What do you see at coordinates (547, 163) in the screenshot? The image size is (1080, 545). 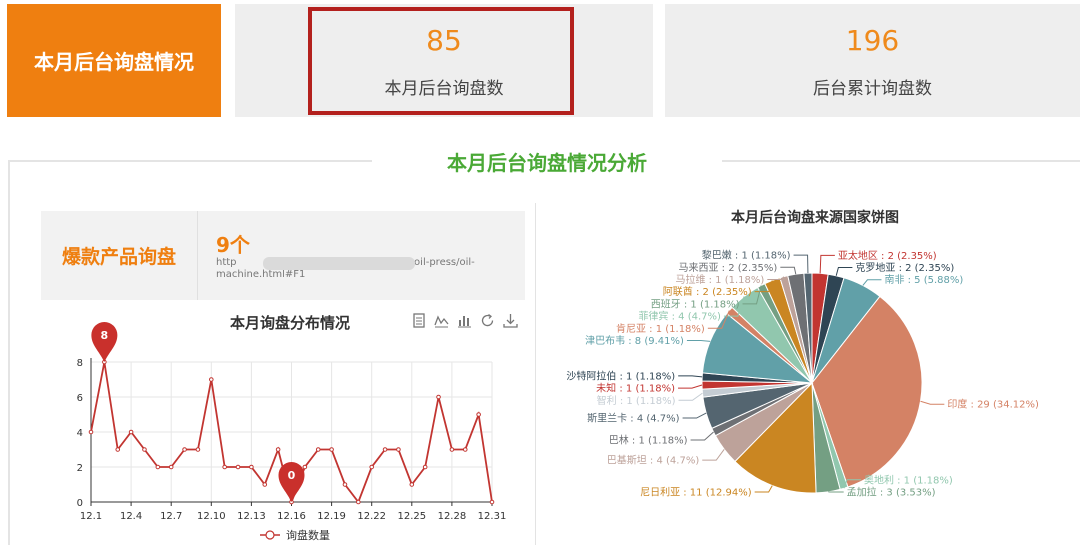 I see `section-title: 本月后台询盘情况分析` at bounding box center [547, 163].